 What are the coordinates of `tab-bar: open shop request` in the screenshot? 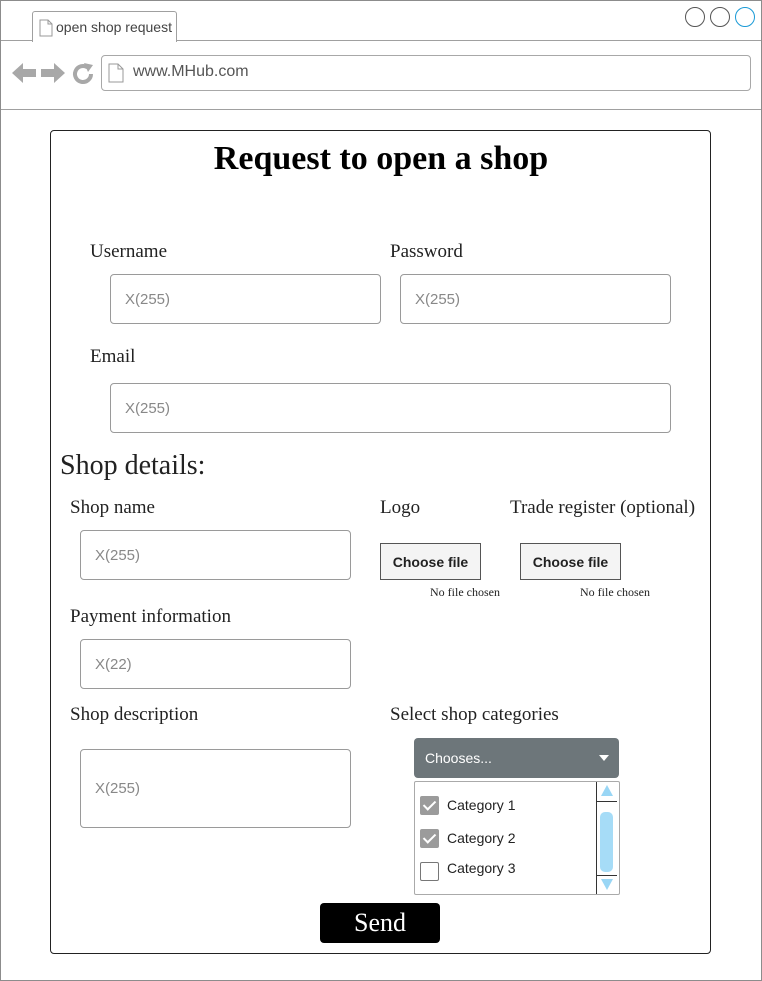 It's located at (381, 21).